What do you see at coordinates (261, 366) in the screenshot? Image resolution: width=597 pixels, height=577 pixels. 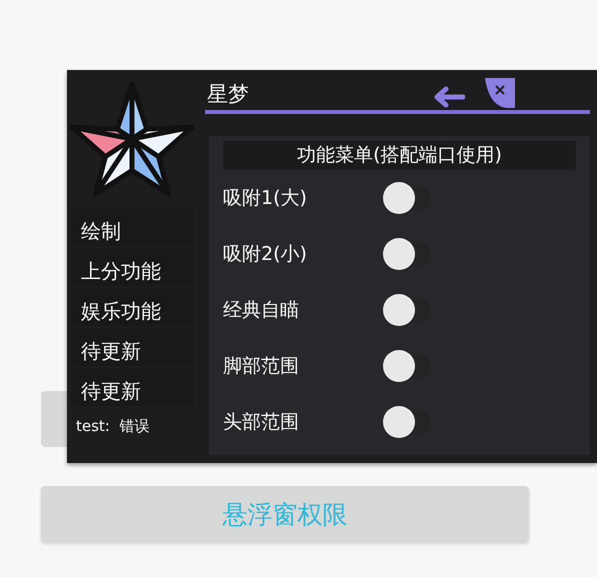 I see `switch-label: 脚部范围` at bounding box center [261, 366].